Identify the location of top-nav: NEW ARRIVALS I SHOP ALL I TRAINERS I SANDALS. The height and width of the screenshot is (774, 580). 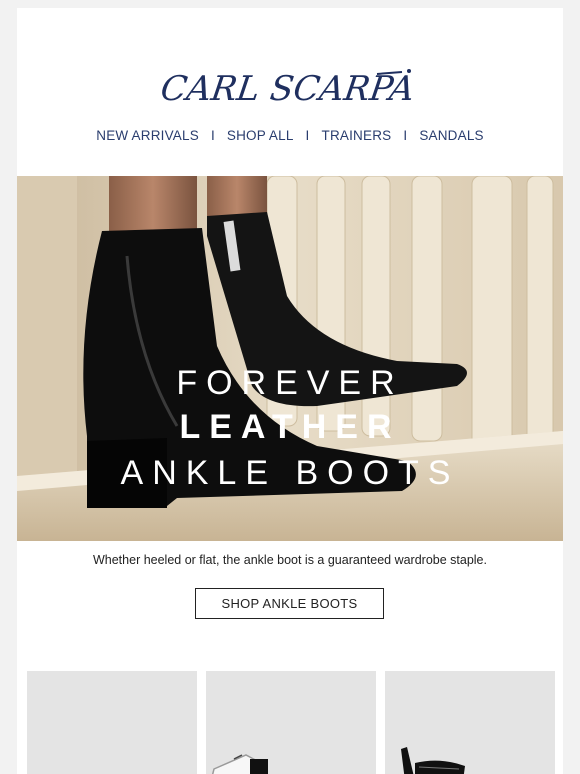
(290, 135).